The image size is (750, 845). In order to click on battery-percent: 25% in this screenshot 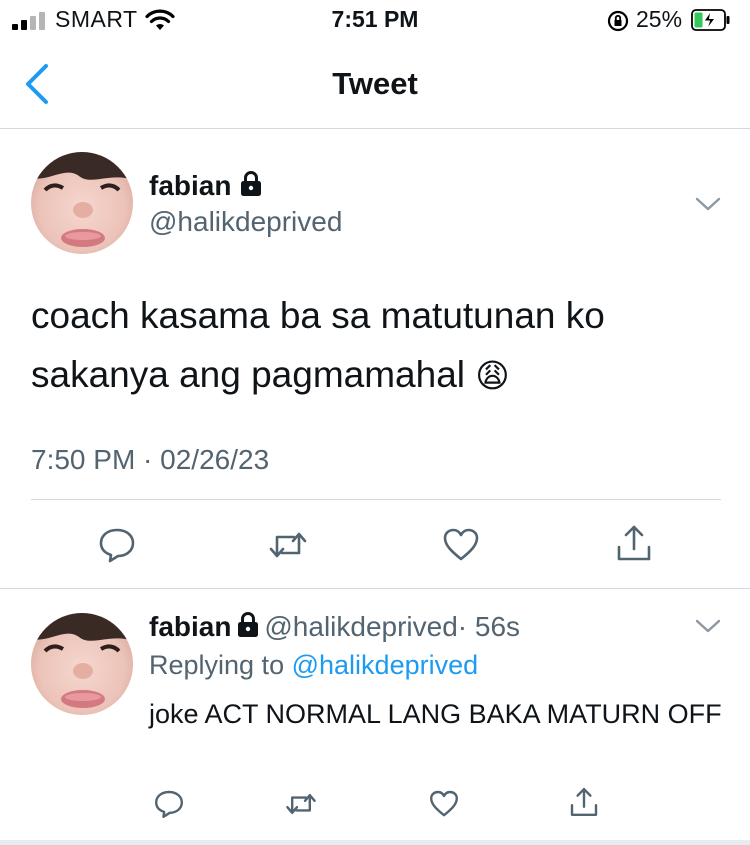, I will do `click(659, 19)`.